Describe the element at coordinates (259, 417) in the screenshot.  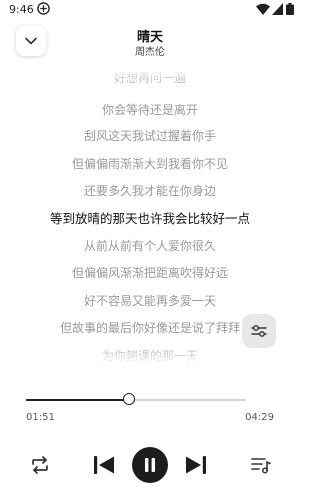
I see `total-time: 04:29` at that location.